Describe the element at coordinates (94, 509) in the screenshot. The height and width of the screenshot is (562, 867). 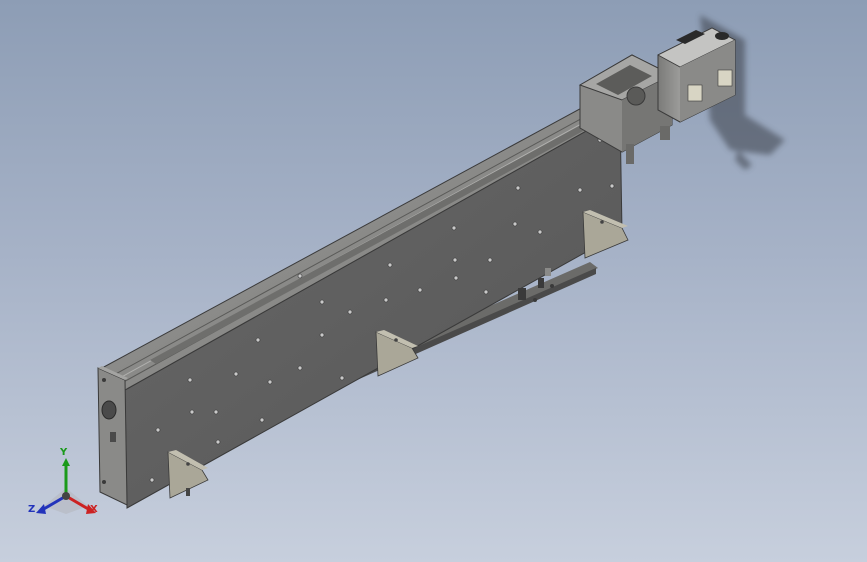
I see `triad-x-label: X` at that location.